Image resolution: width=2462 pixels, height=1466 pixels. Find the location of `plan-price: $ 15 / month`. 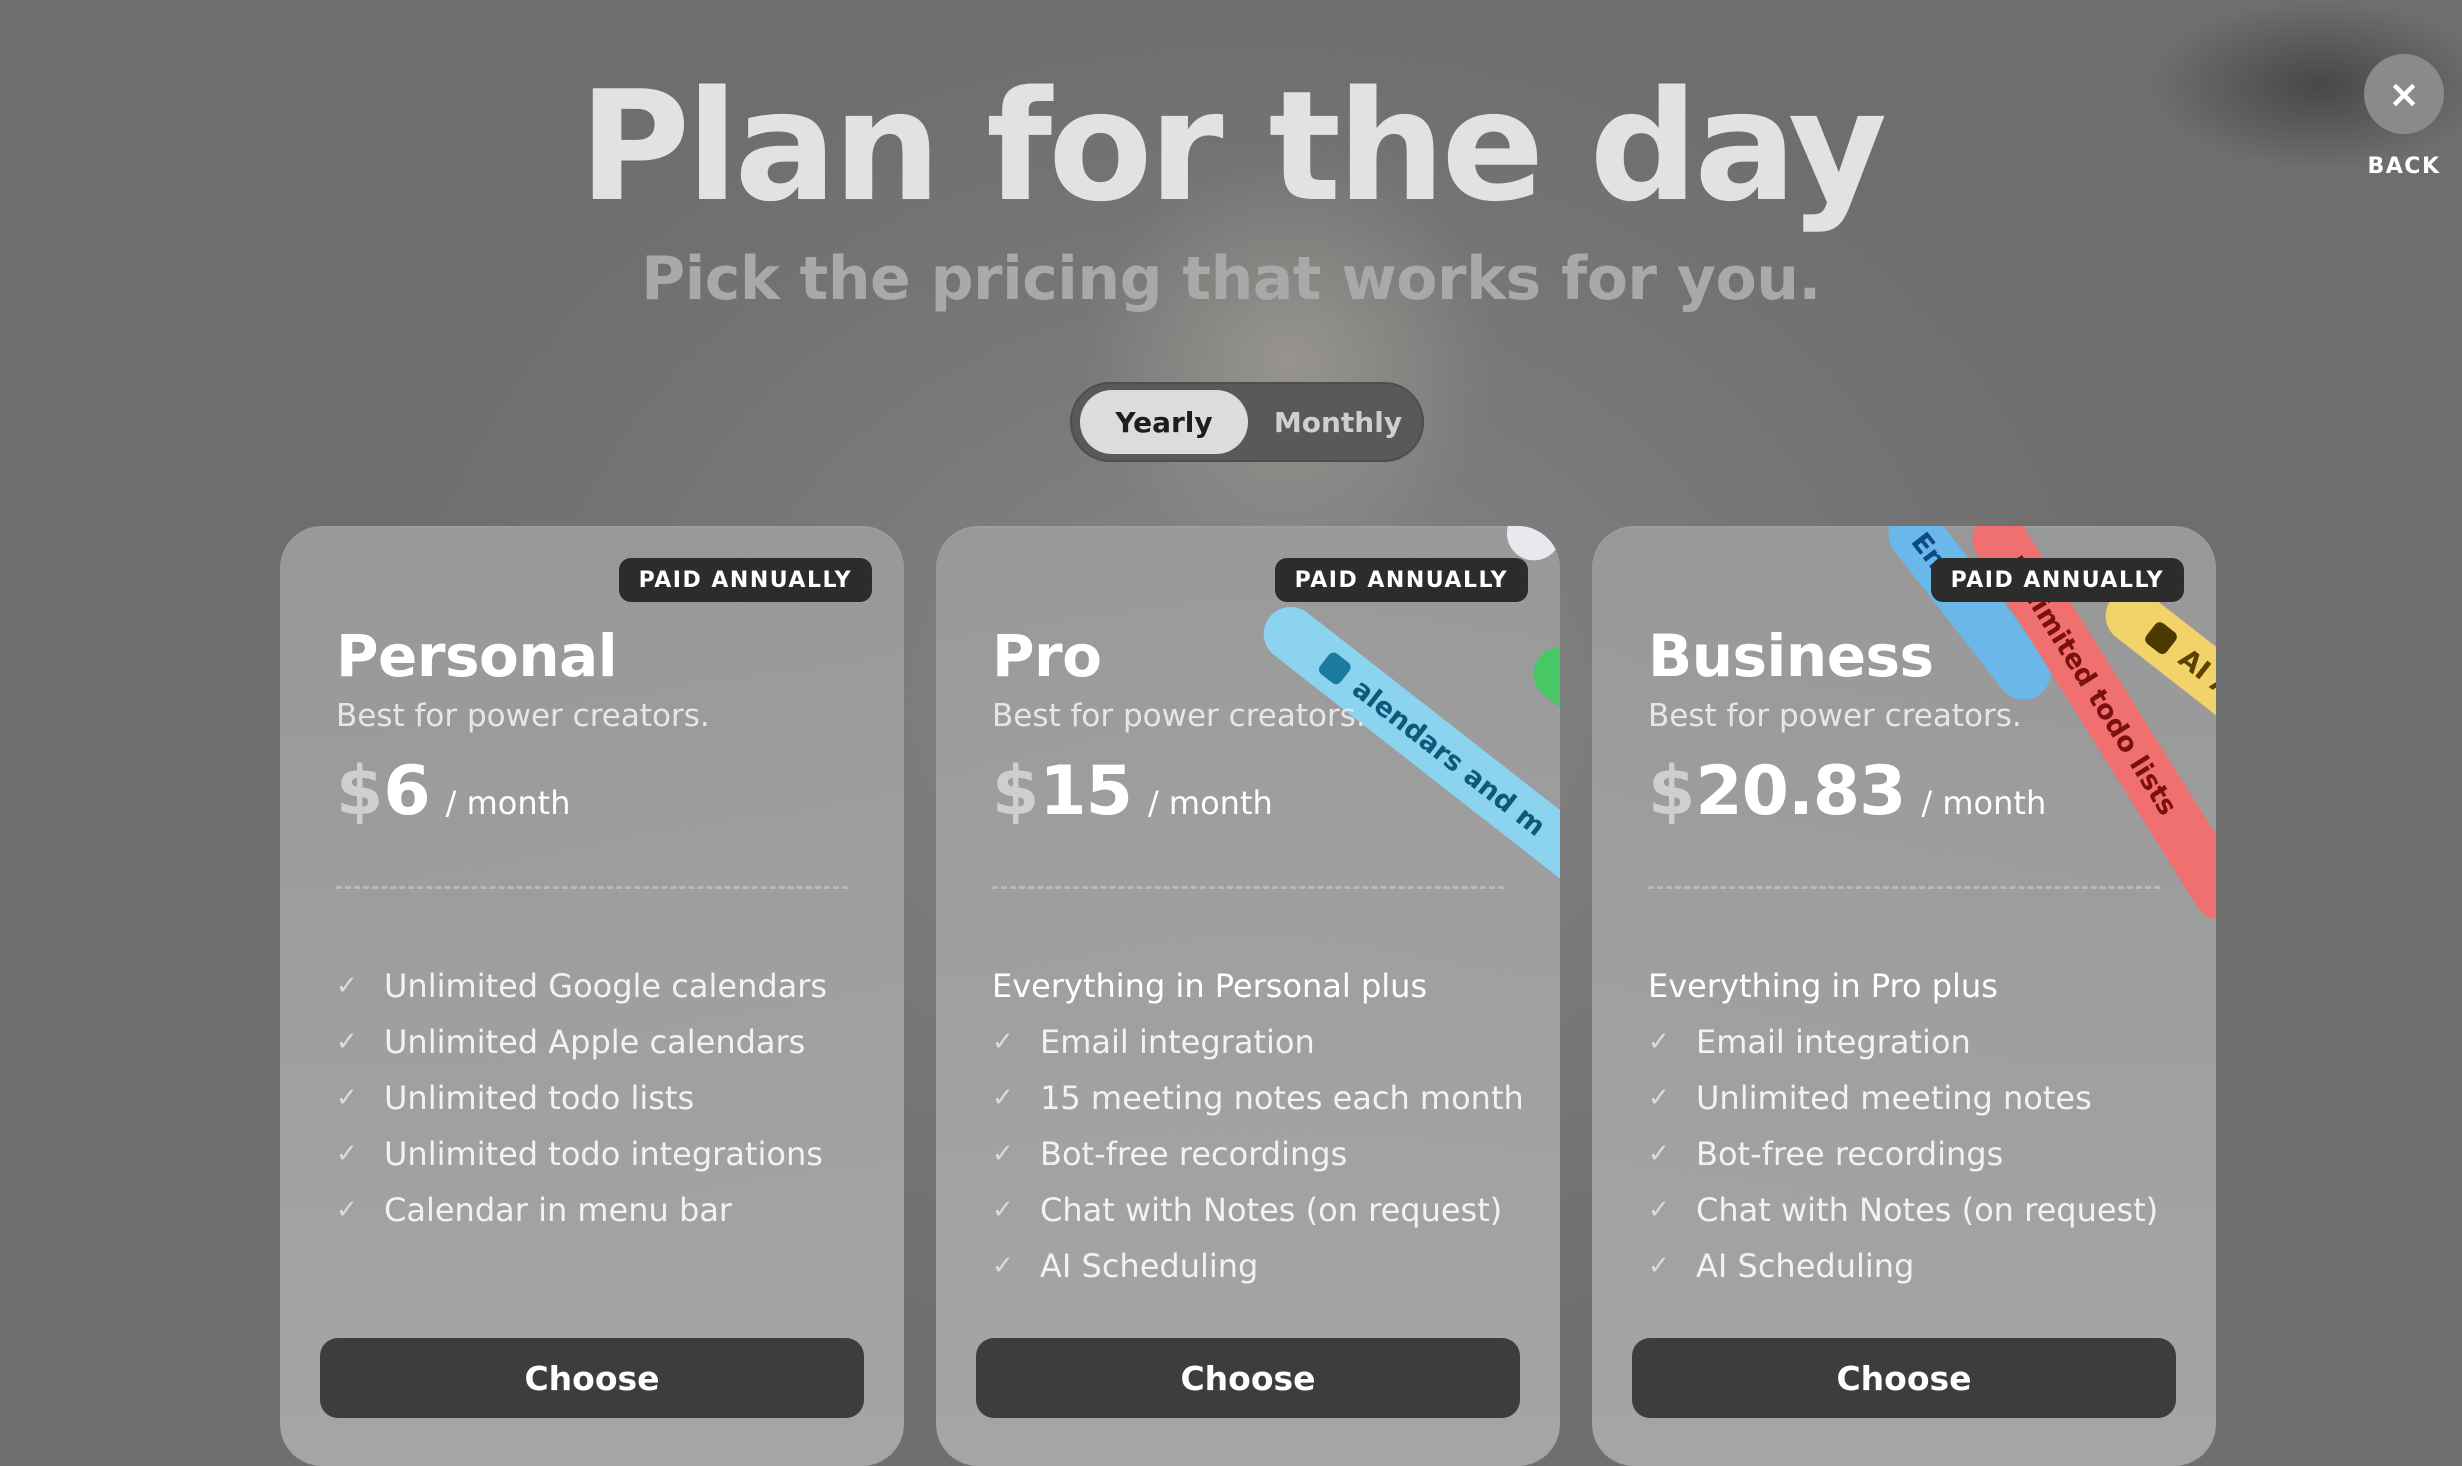

plan-price: $ 15 / month is located at coordinates (1132, 791).